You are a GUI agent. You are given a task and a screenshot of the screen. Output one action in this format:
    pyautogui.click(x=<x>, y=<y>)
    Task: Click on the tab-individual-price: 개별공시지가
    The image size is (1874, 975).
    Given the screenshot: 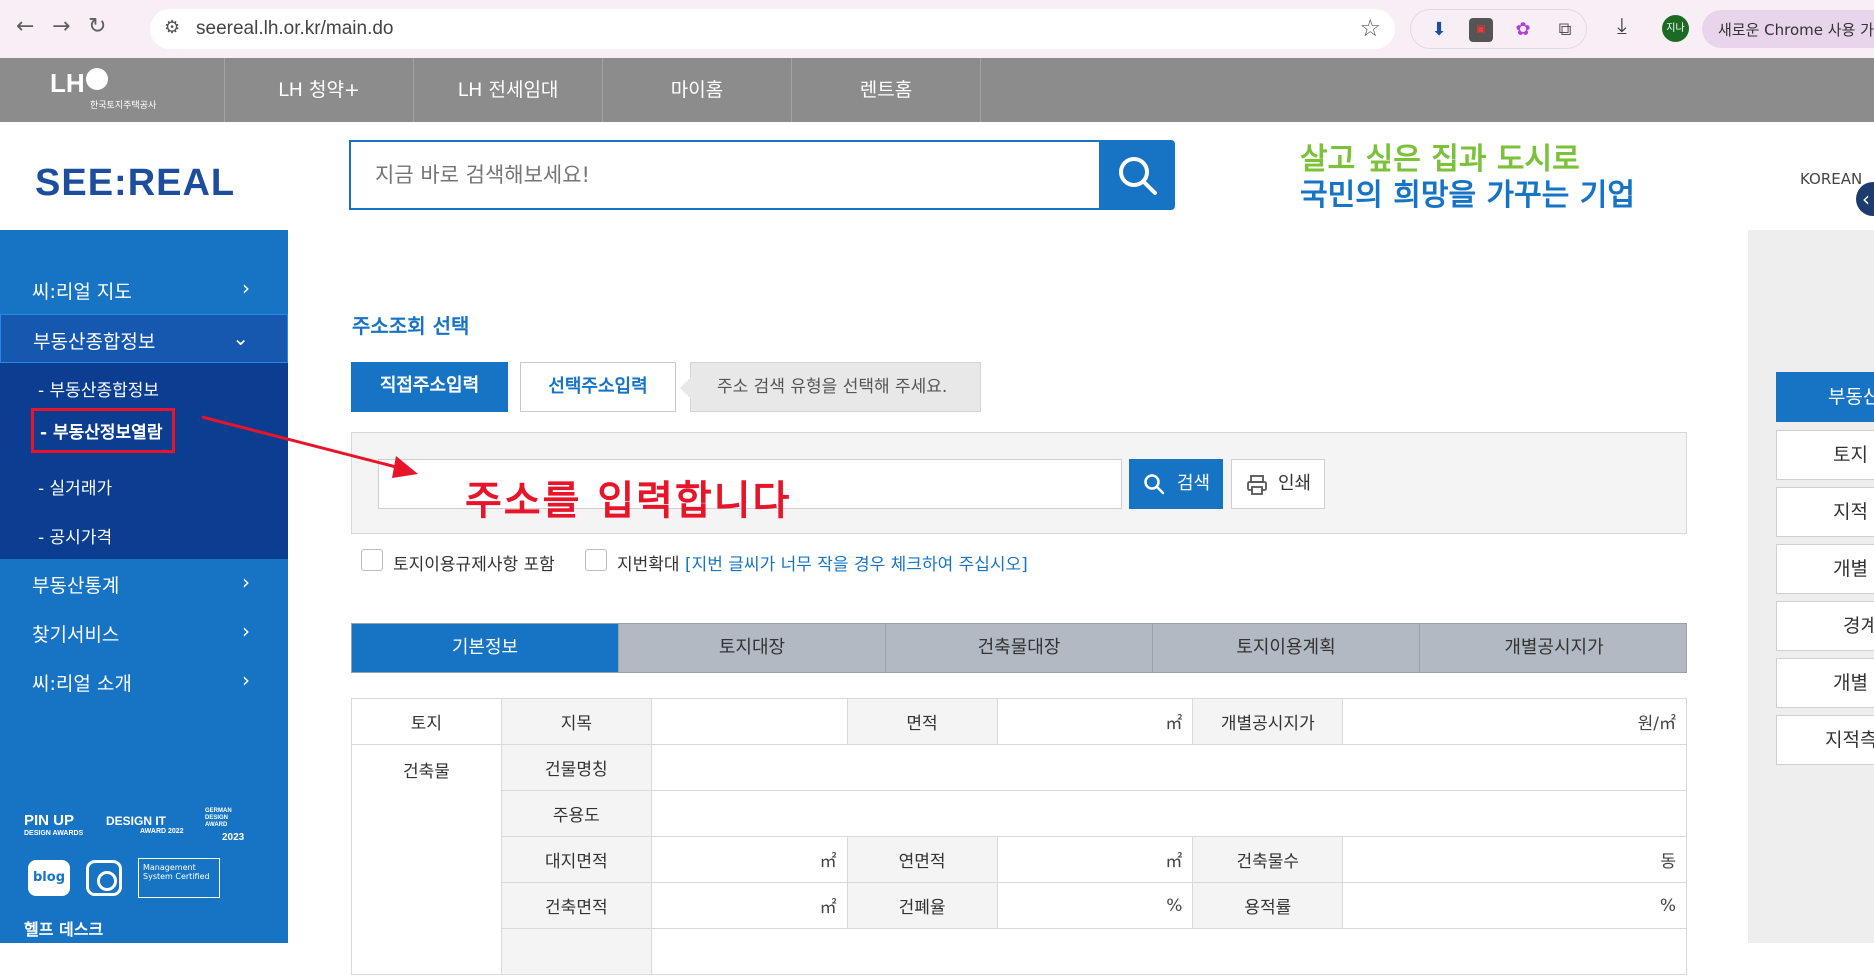 What is the action you would take?
    pyautogui.click(x=1554, y=648)
    